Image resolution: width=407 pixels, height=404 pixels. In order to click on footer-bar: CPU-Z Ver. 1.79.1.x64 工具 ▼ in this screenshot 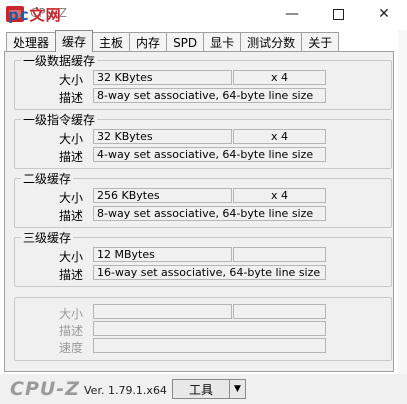, I will do `click(203, 389)`.